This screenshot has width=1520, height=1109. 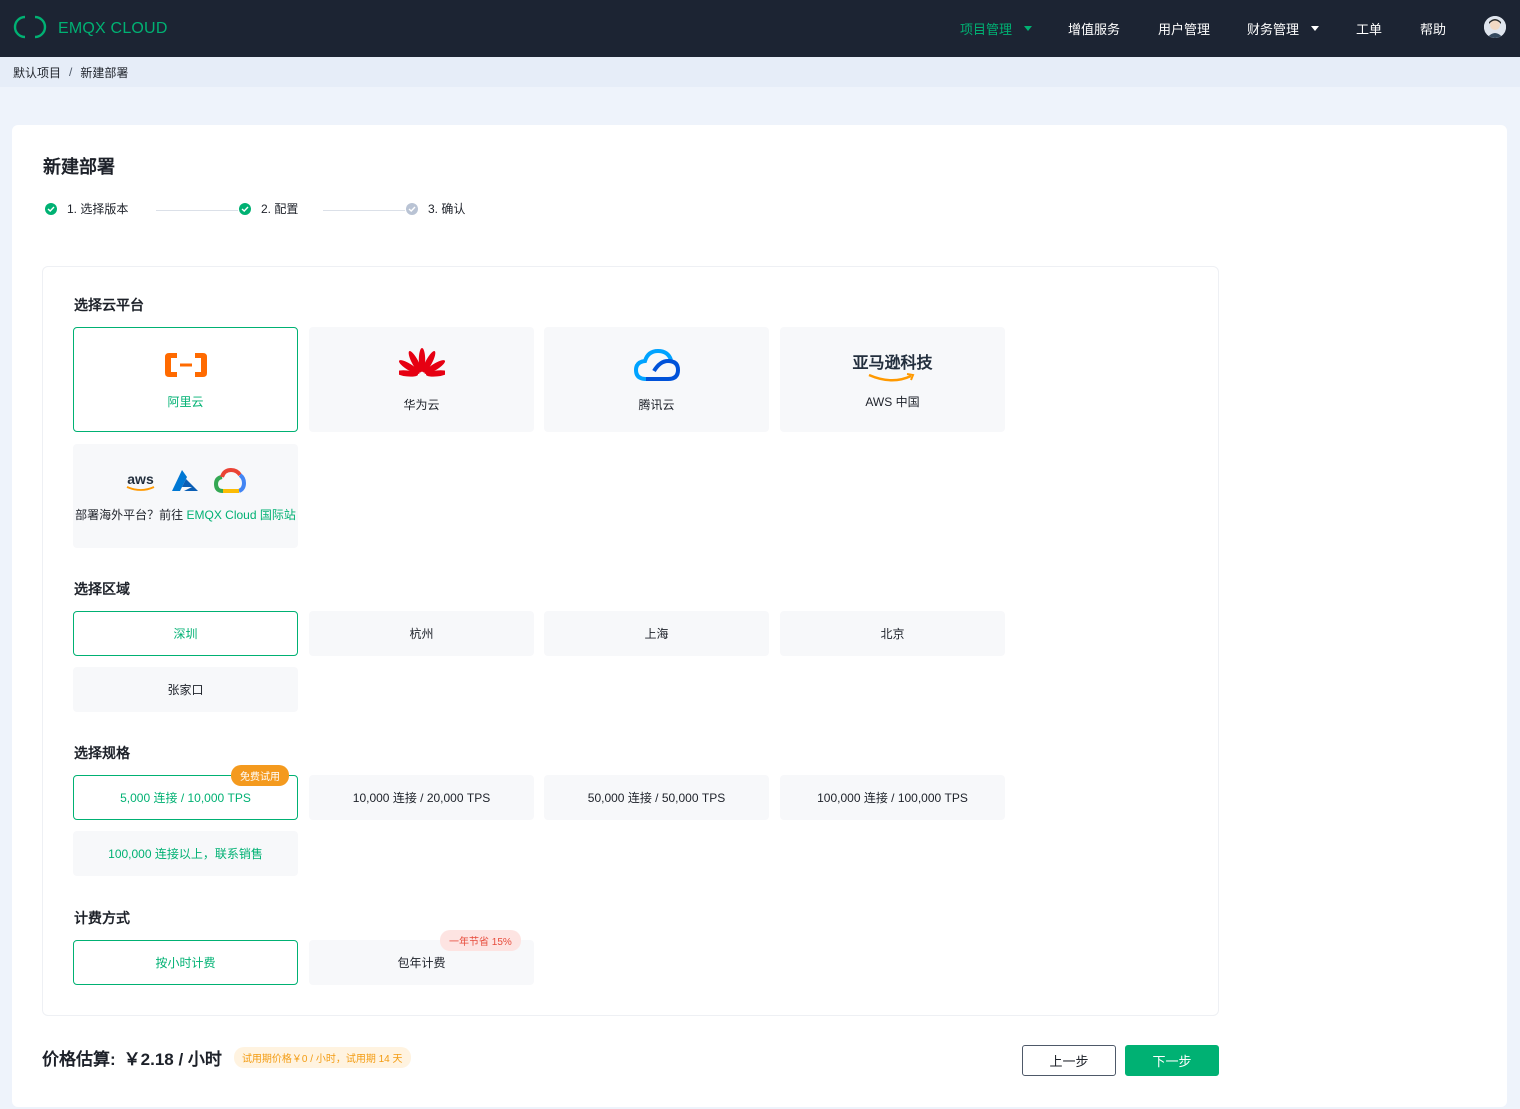 I want to click on azure-icon, so click(x=185, y=482).